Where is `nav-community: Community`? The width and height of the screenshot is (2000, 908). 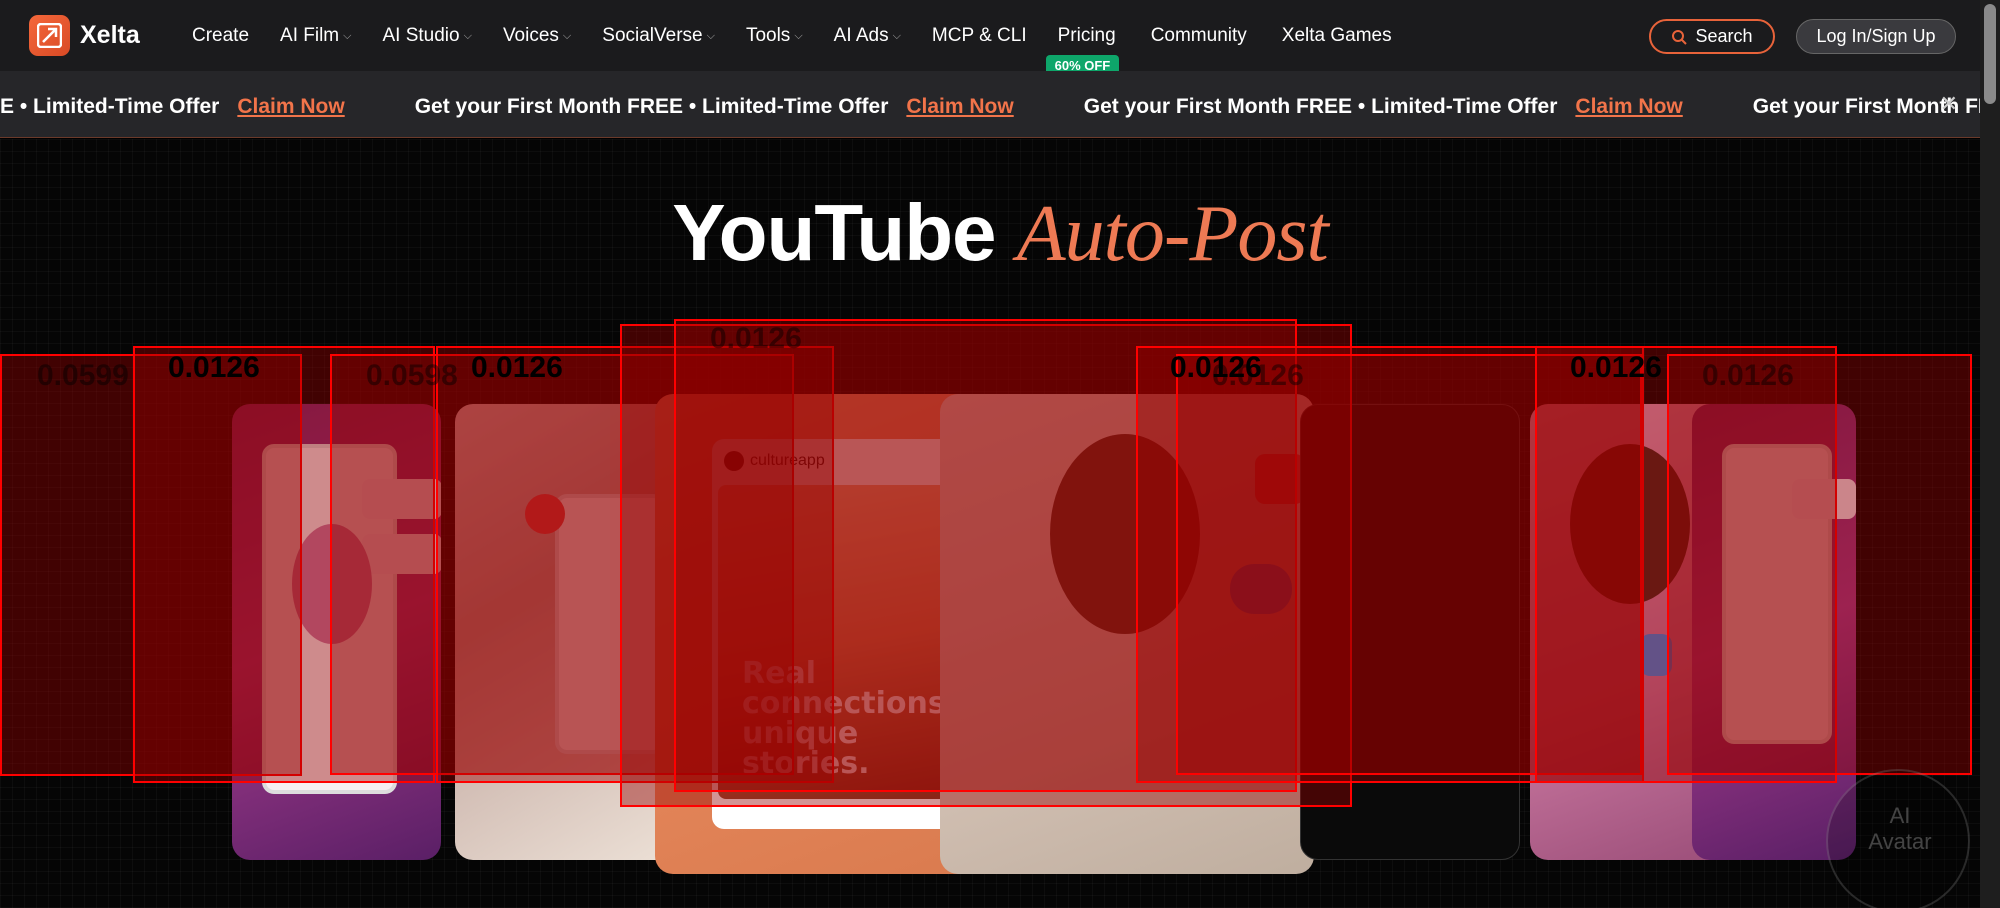 nav-community: Community is located at coordinates (1199, 36).